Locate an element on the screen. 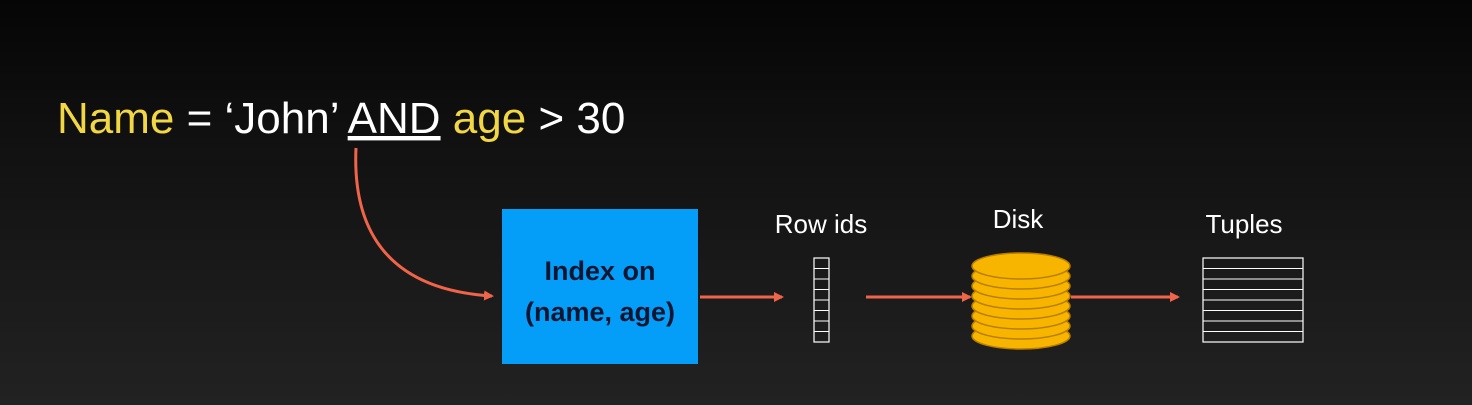  row-ids-stack is located at coordinates (821, 300).